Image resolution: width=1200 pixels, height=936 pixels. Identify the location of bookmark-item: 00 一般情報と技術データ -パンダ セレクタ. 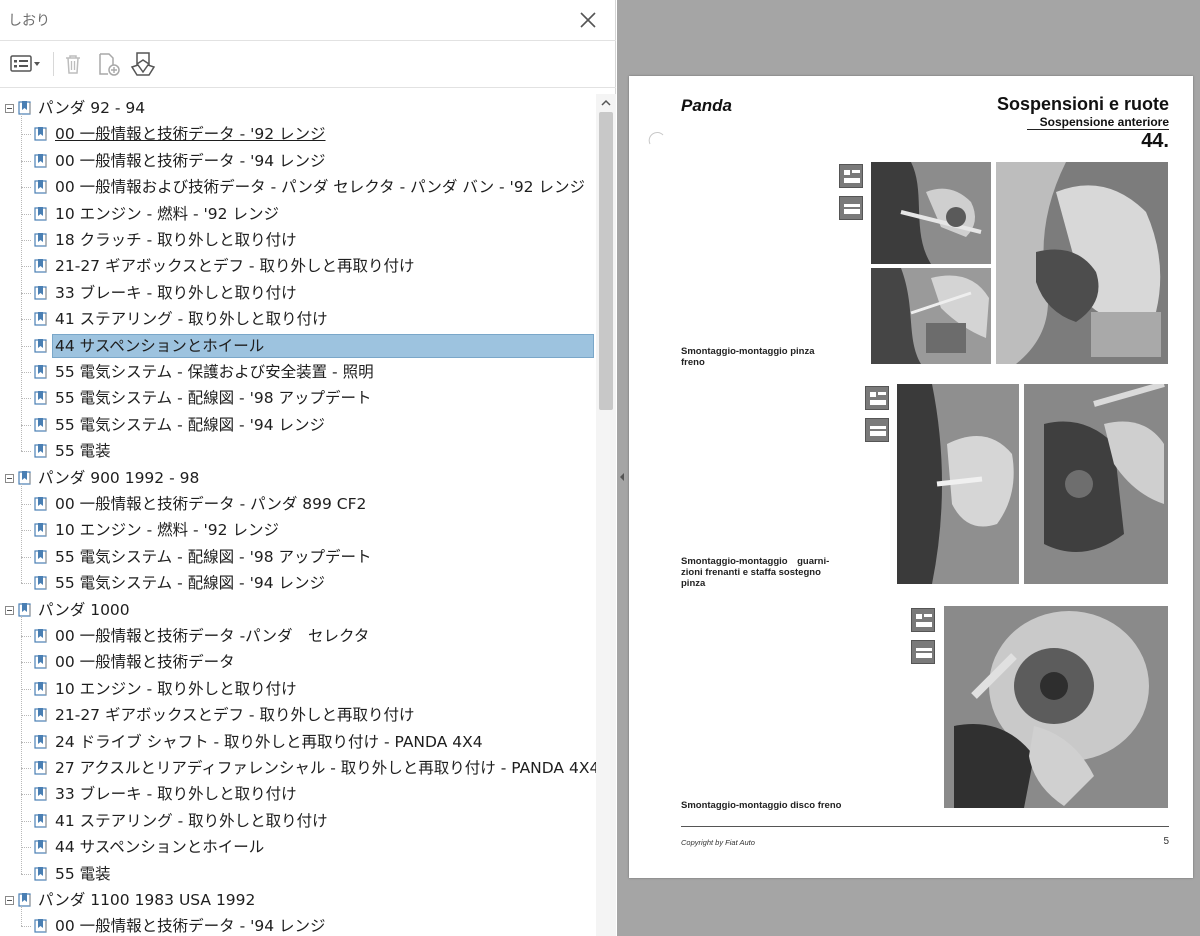
(298, 636).